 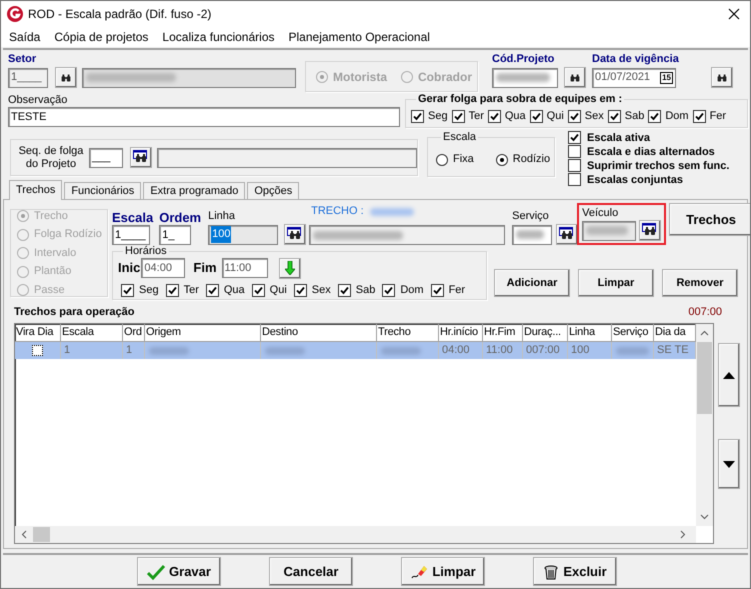 What do you see at coordinates (311, 571) in the screenshot?
I see `footer-button: Cancelar` at bounding box center [311, 571].